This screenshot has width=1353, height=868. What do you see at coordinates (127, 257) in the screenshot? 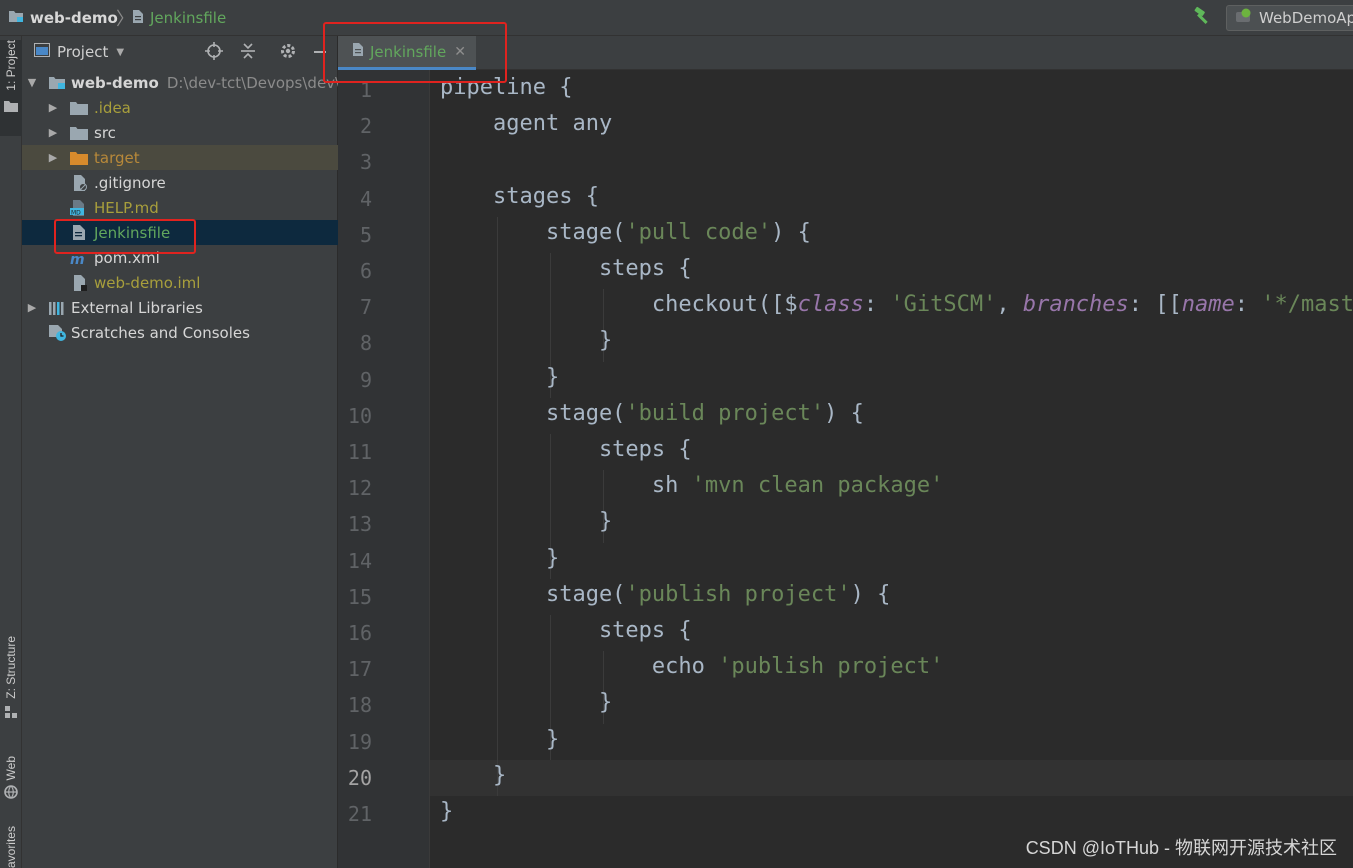
I see `tree-node-label: pom.xml` at bounding box center [127, 257].